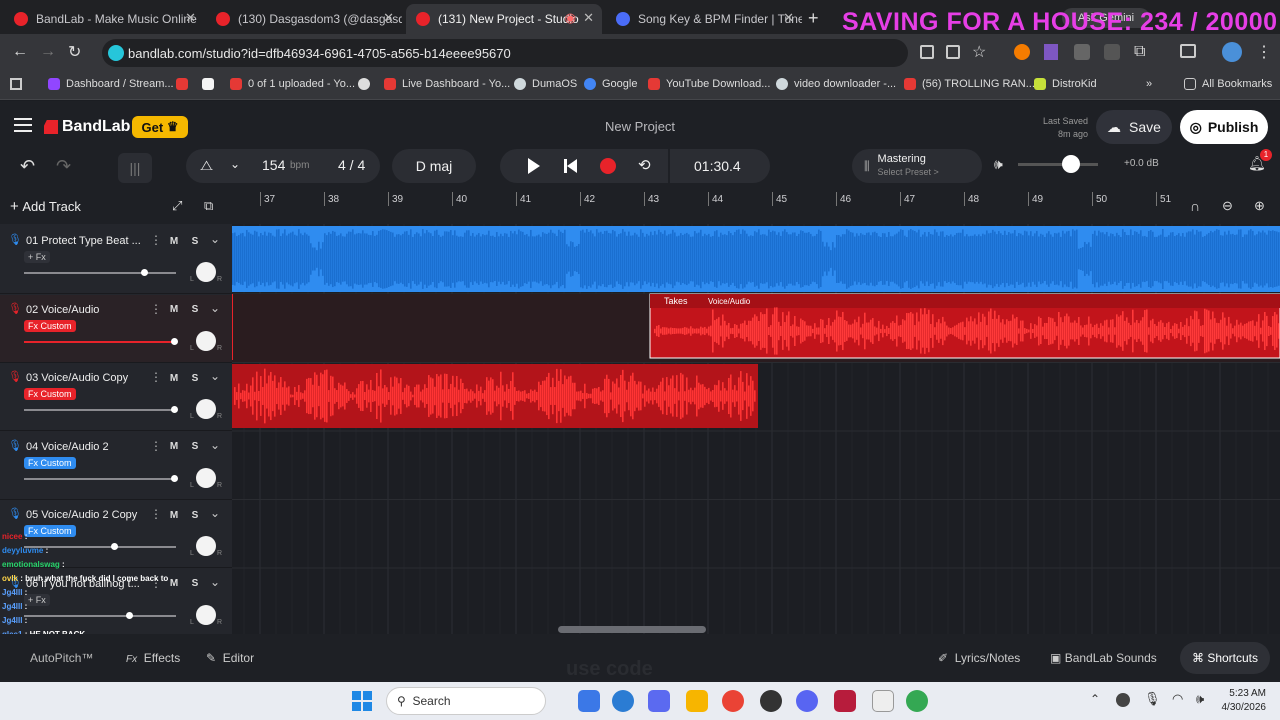 The width and height of the screenshot is (1280, 720). Describe the element at coordinates (1241, 701) in the screenshot. I see `clock: 5:23 AM 4/30/2026` at that location.